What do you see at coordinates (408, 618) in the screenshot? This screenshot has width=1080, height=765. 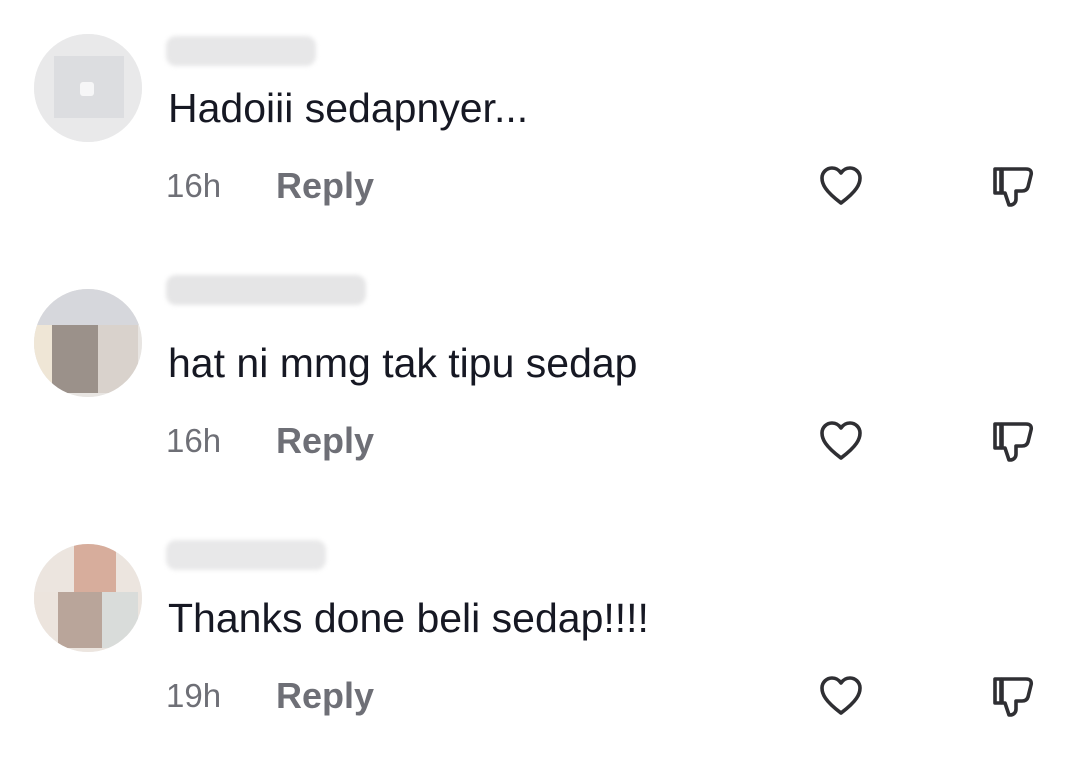 I see `comment-text: Thanks done beli sedap!!!!` at bounding box center [408, 618].